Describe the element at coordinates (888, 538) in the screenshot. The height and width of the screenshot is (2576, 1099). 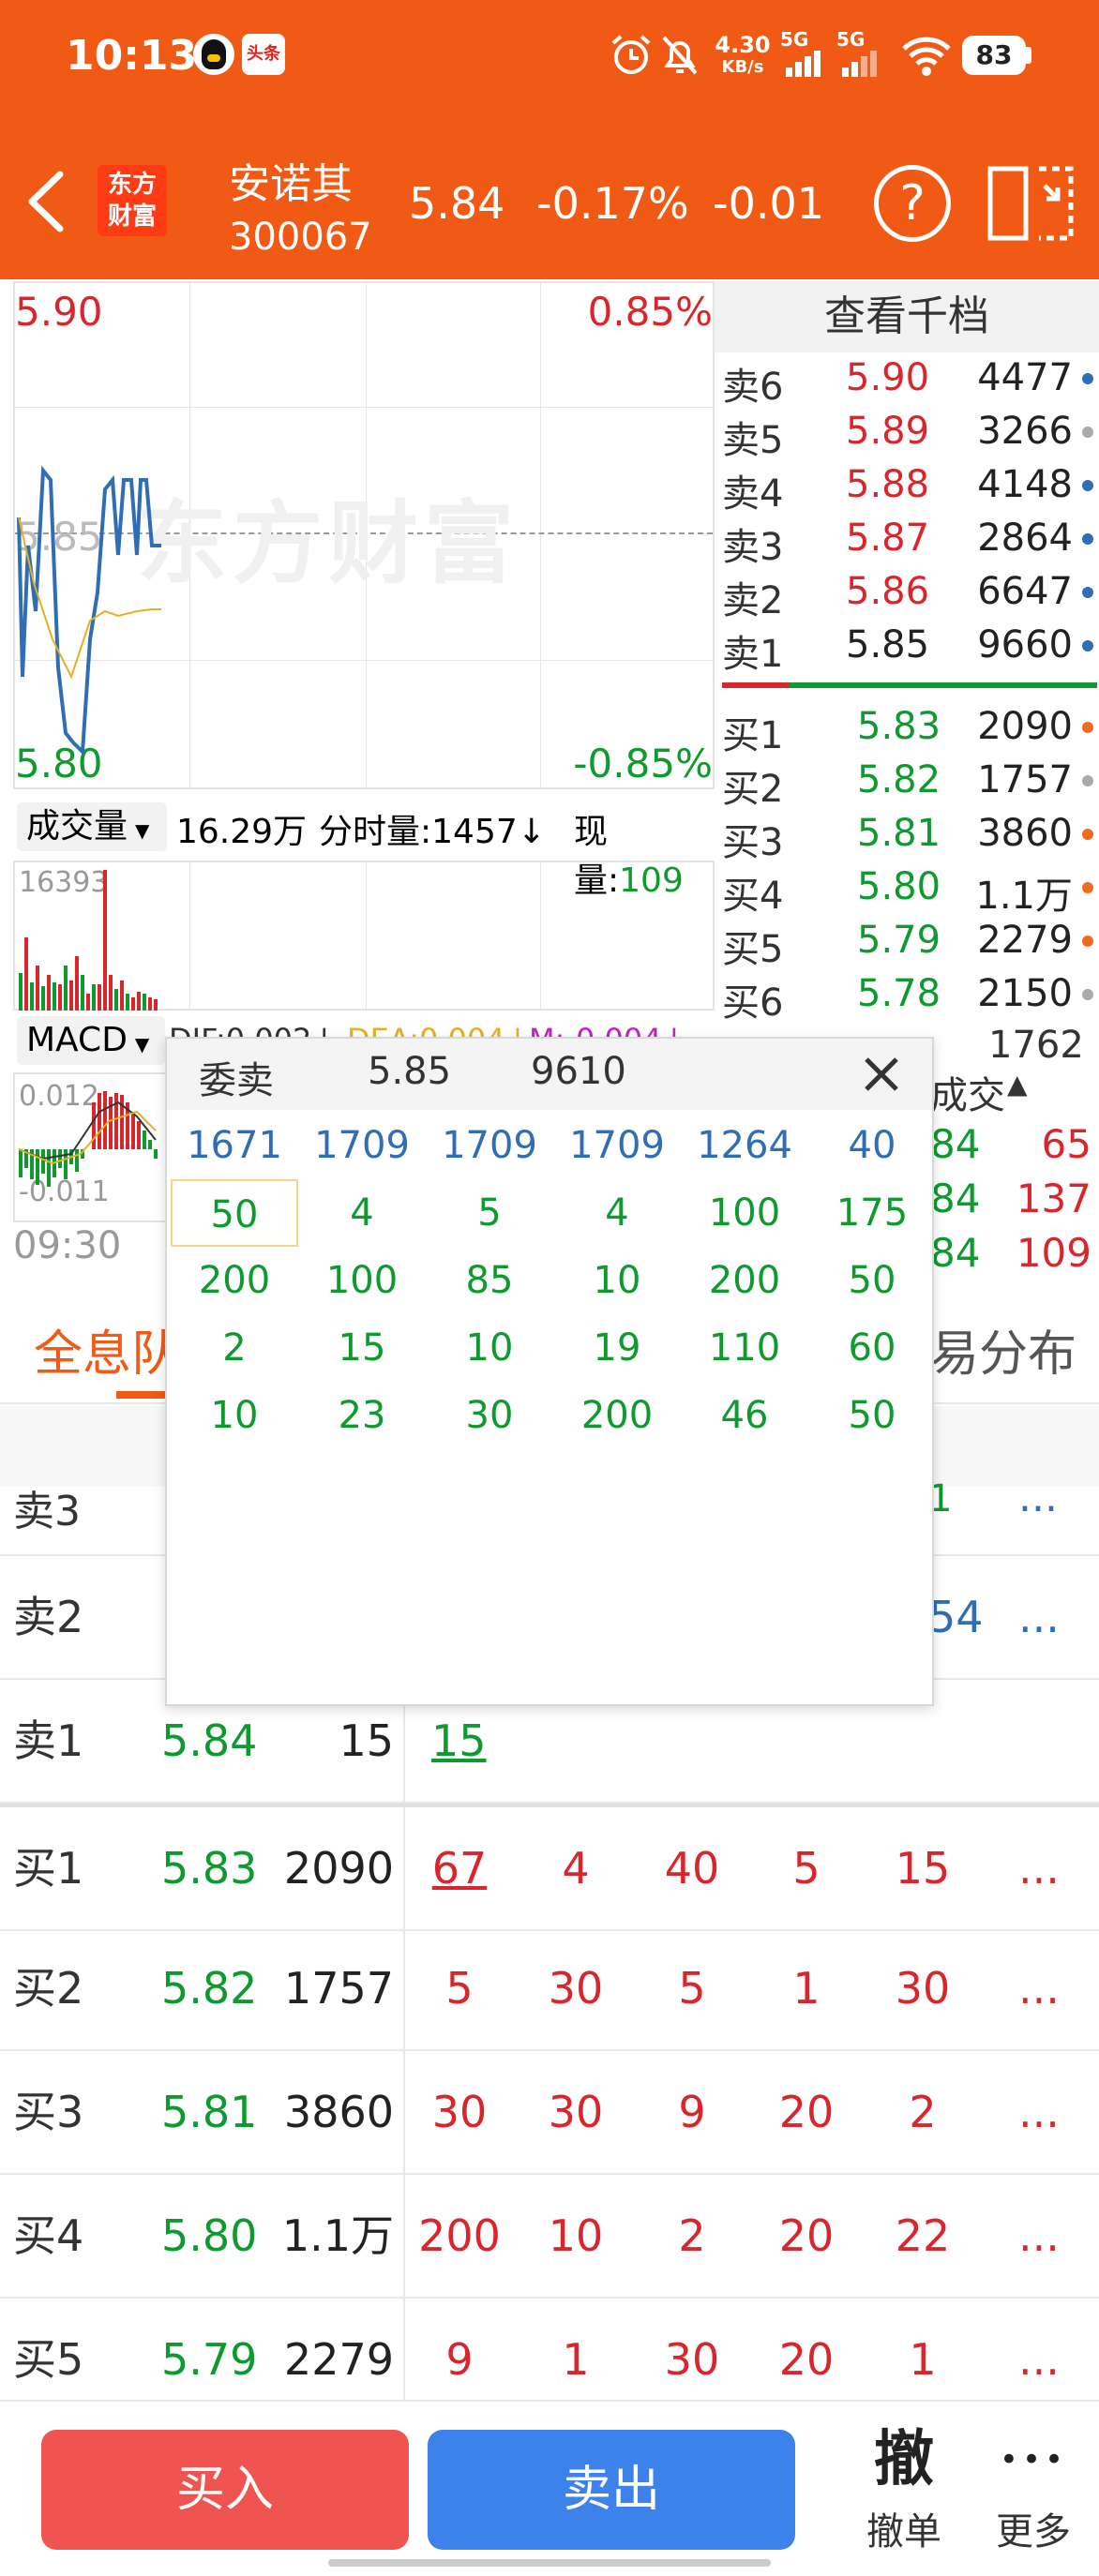
I see `ask-price: 5.87` at that location.